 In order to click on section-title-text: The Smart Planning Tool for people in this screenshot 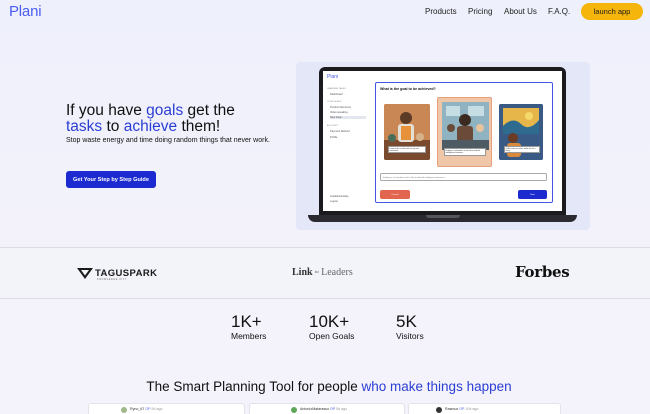, I will do `click(254, 386)`.